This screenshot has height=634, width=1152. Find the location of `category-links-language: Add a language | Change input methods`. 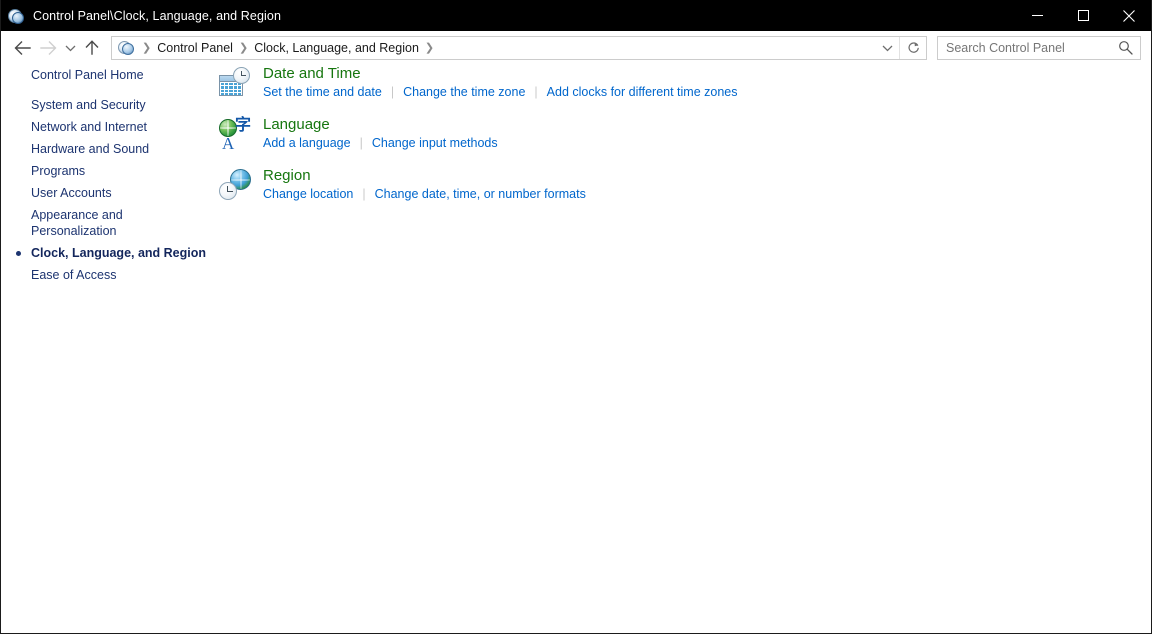

category-links-language: Add a language | Change input methods is located at coordinates (380, 143).